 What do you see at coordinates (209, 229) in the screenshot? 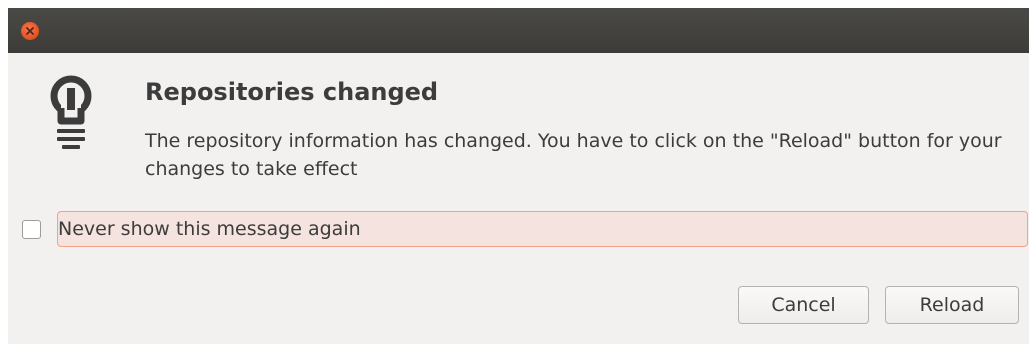
I see `never-show-label: Never show this message again` at bounding box center [209, 229].